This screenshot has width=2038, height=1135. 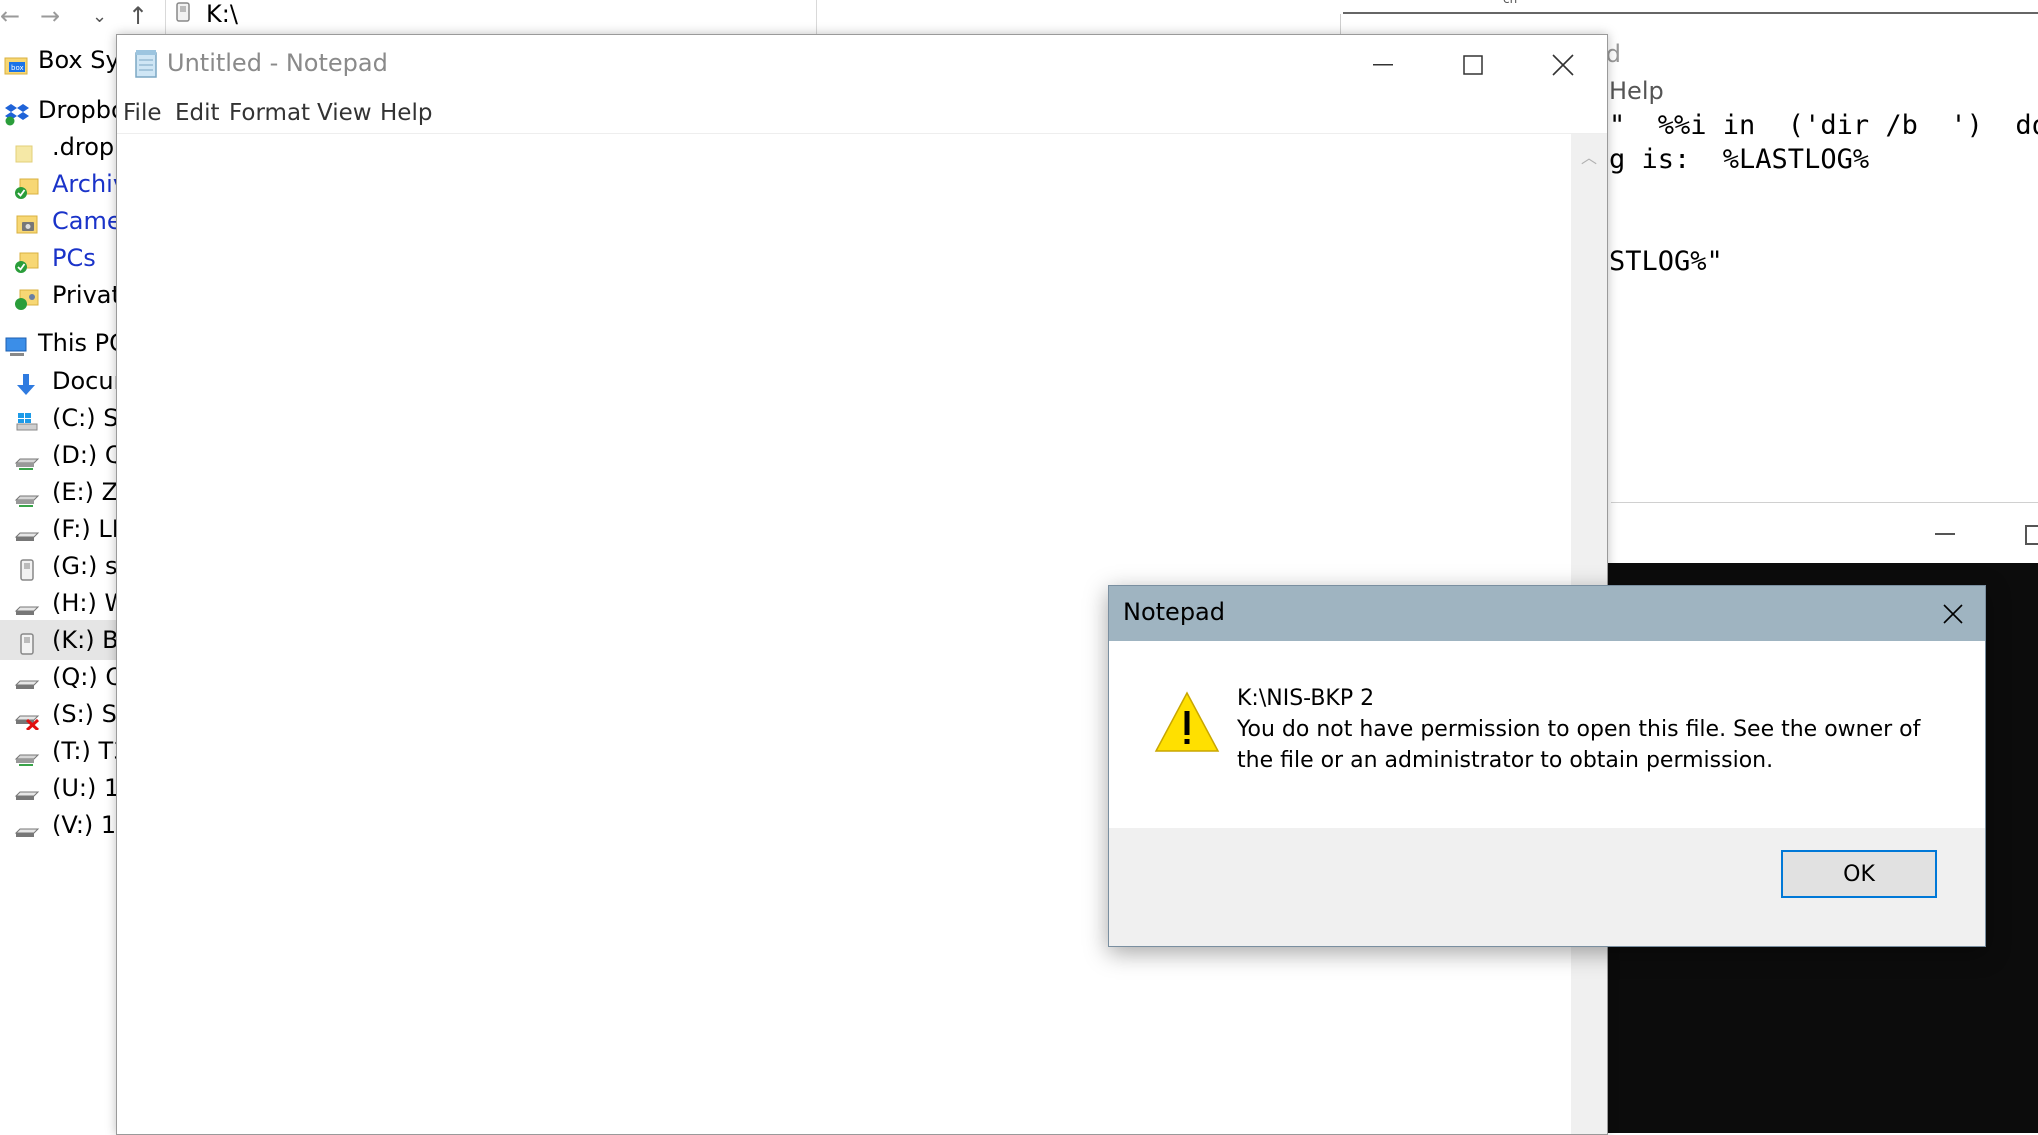 What do you see at coordinates (27, 149) in the screenshot?
I see `folder-icon` at bounding box center [27, 149].